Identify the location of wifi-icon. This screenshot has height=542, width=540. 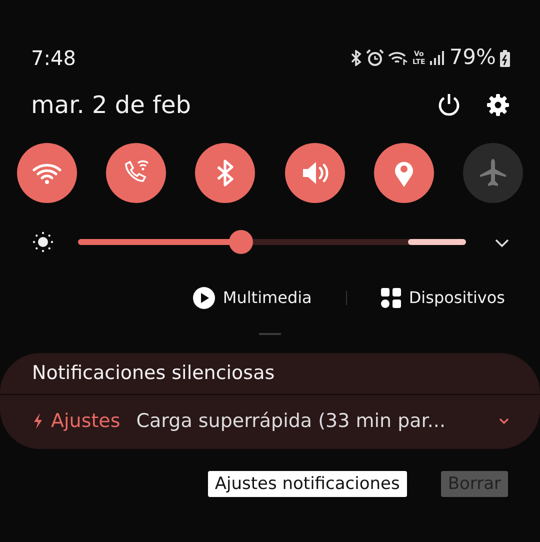
(398, 58).